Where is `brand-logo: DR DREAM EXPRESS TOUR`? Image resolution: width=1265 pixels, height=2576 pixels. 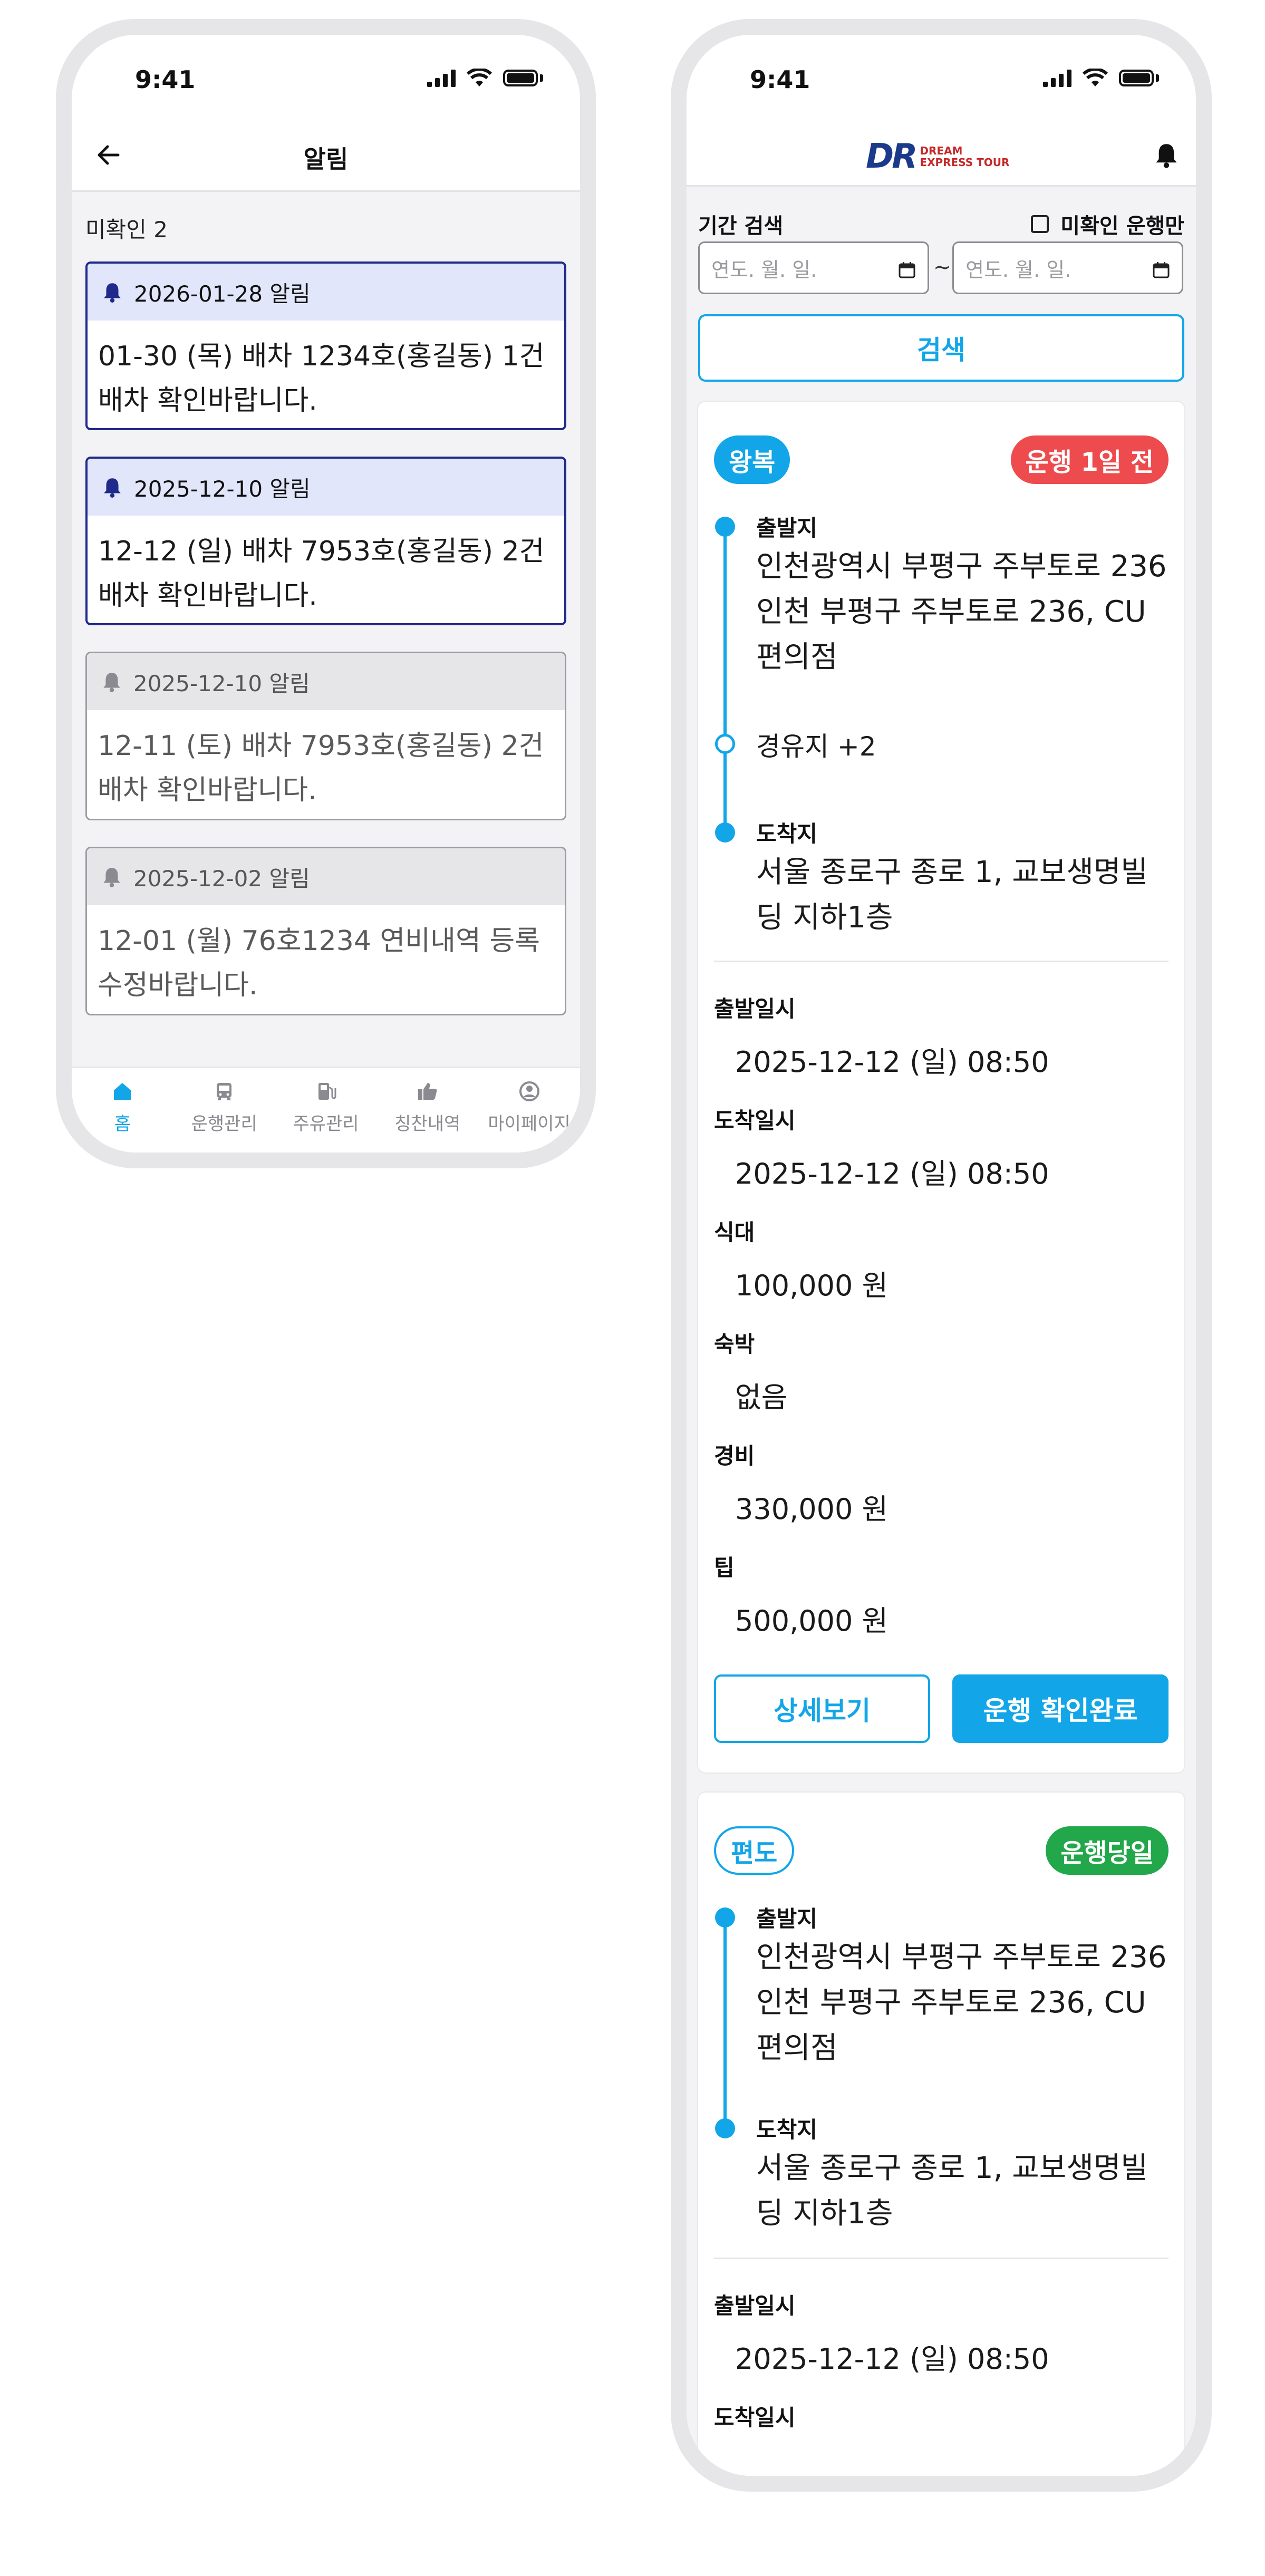 brand-logo: DR DREAM EXPRESS TOUR is located at coordinates (937, 156).